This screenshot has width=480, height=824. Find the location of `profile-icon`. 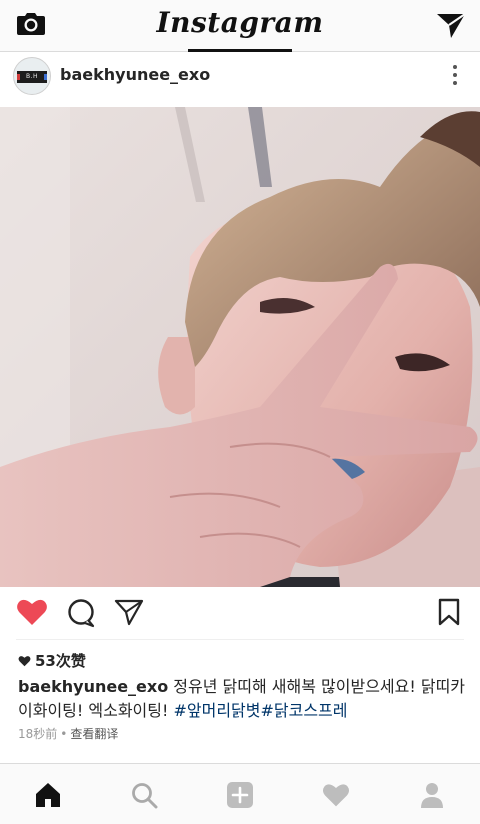

profile-icon is located at coordinates (432, 795).